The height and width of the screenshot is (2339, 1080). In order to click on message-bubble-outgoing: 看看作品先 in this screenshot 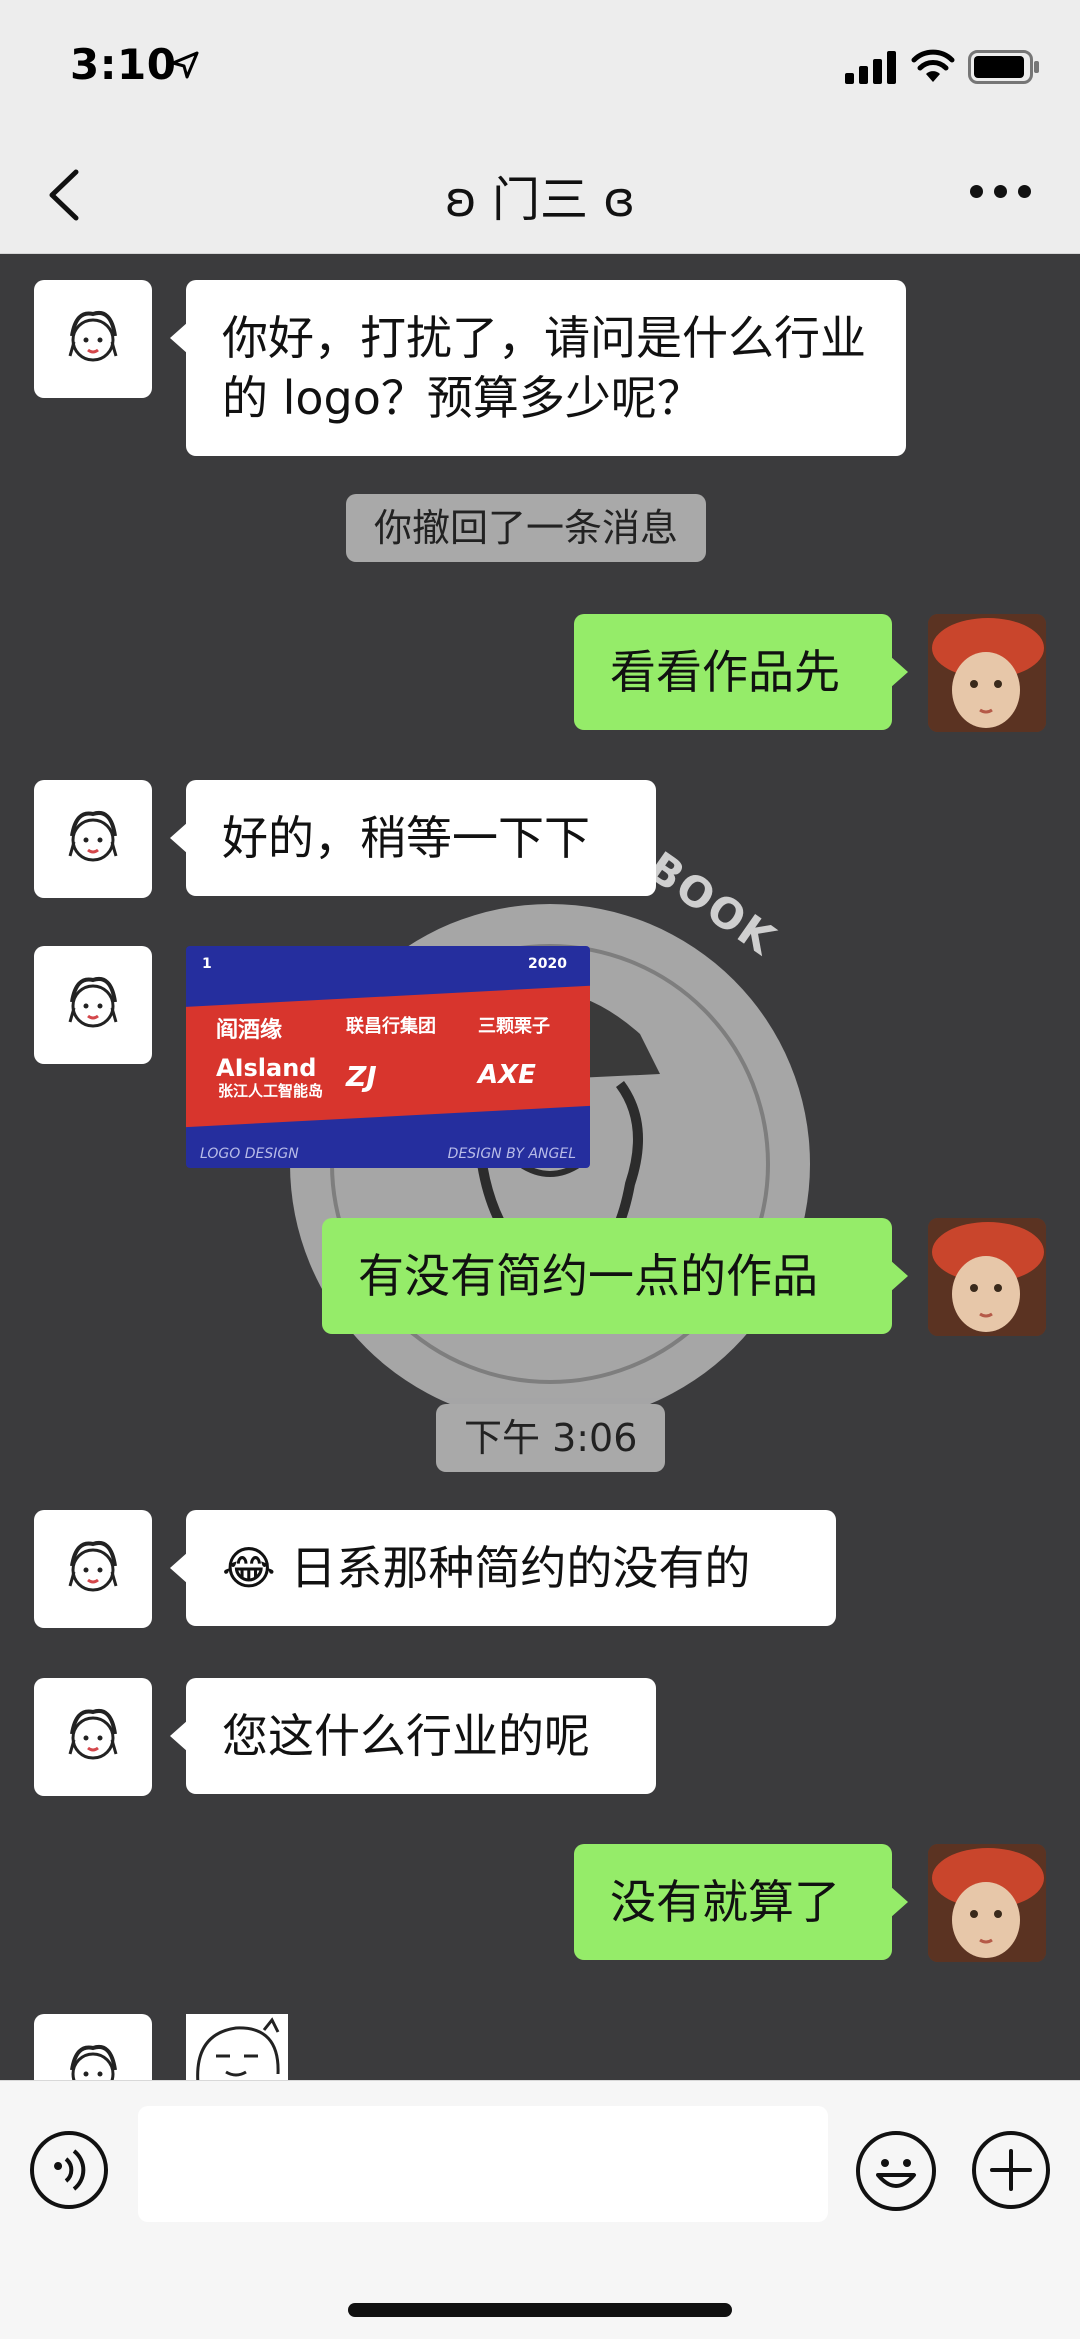, I will do `click(741, 672)`.